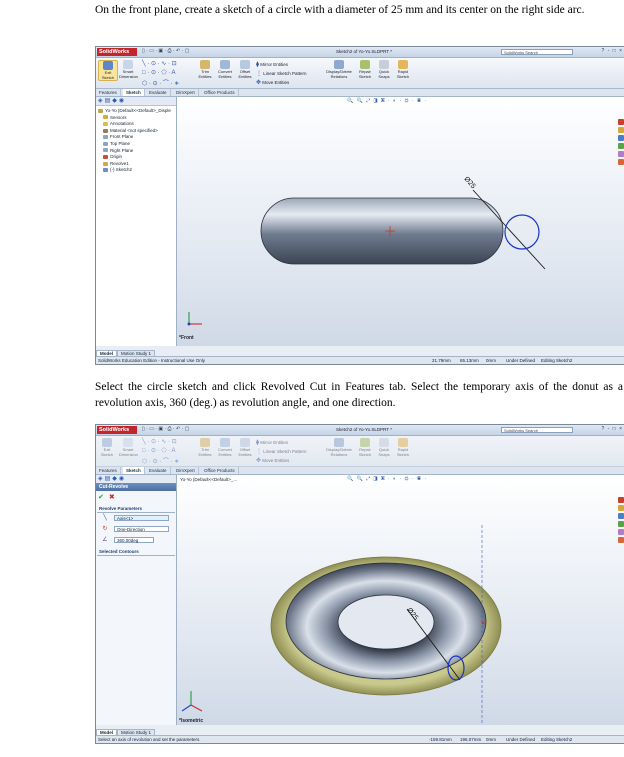  I want to click on diameter-dimension: Ø25, so click(470, 183).